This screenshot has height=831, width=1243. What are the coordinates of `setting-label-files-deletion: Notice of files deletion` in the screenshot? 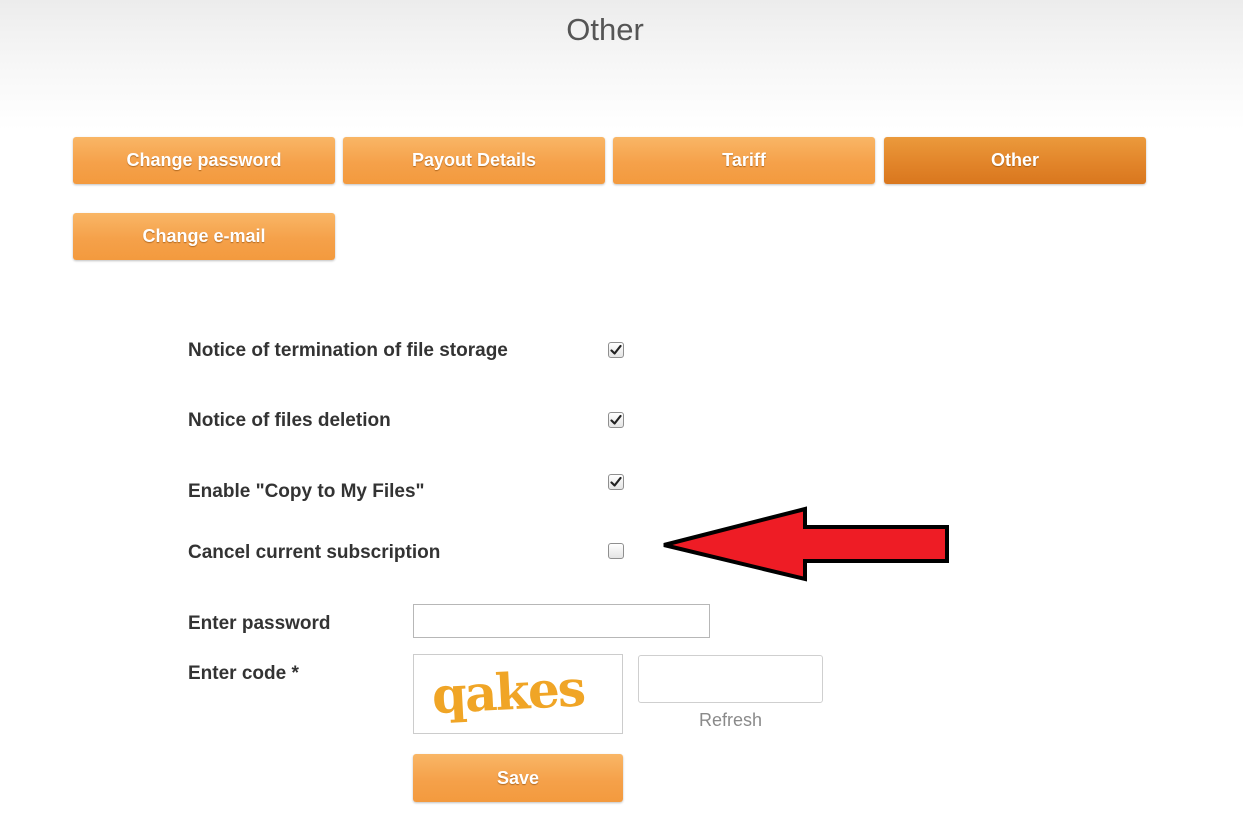 It's located at (289, 420).